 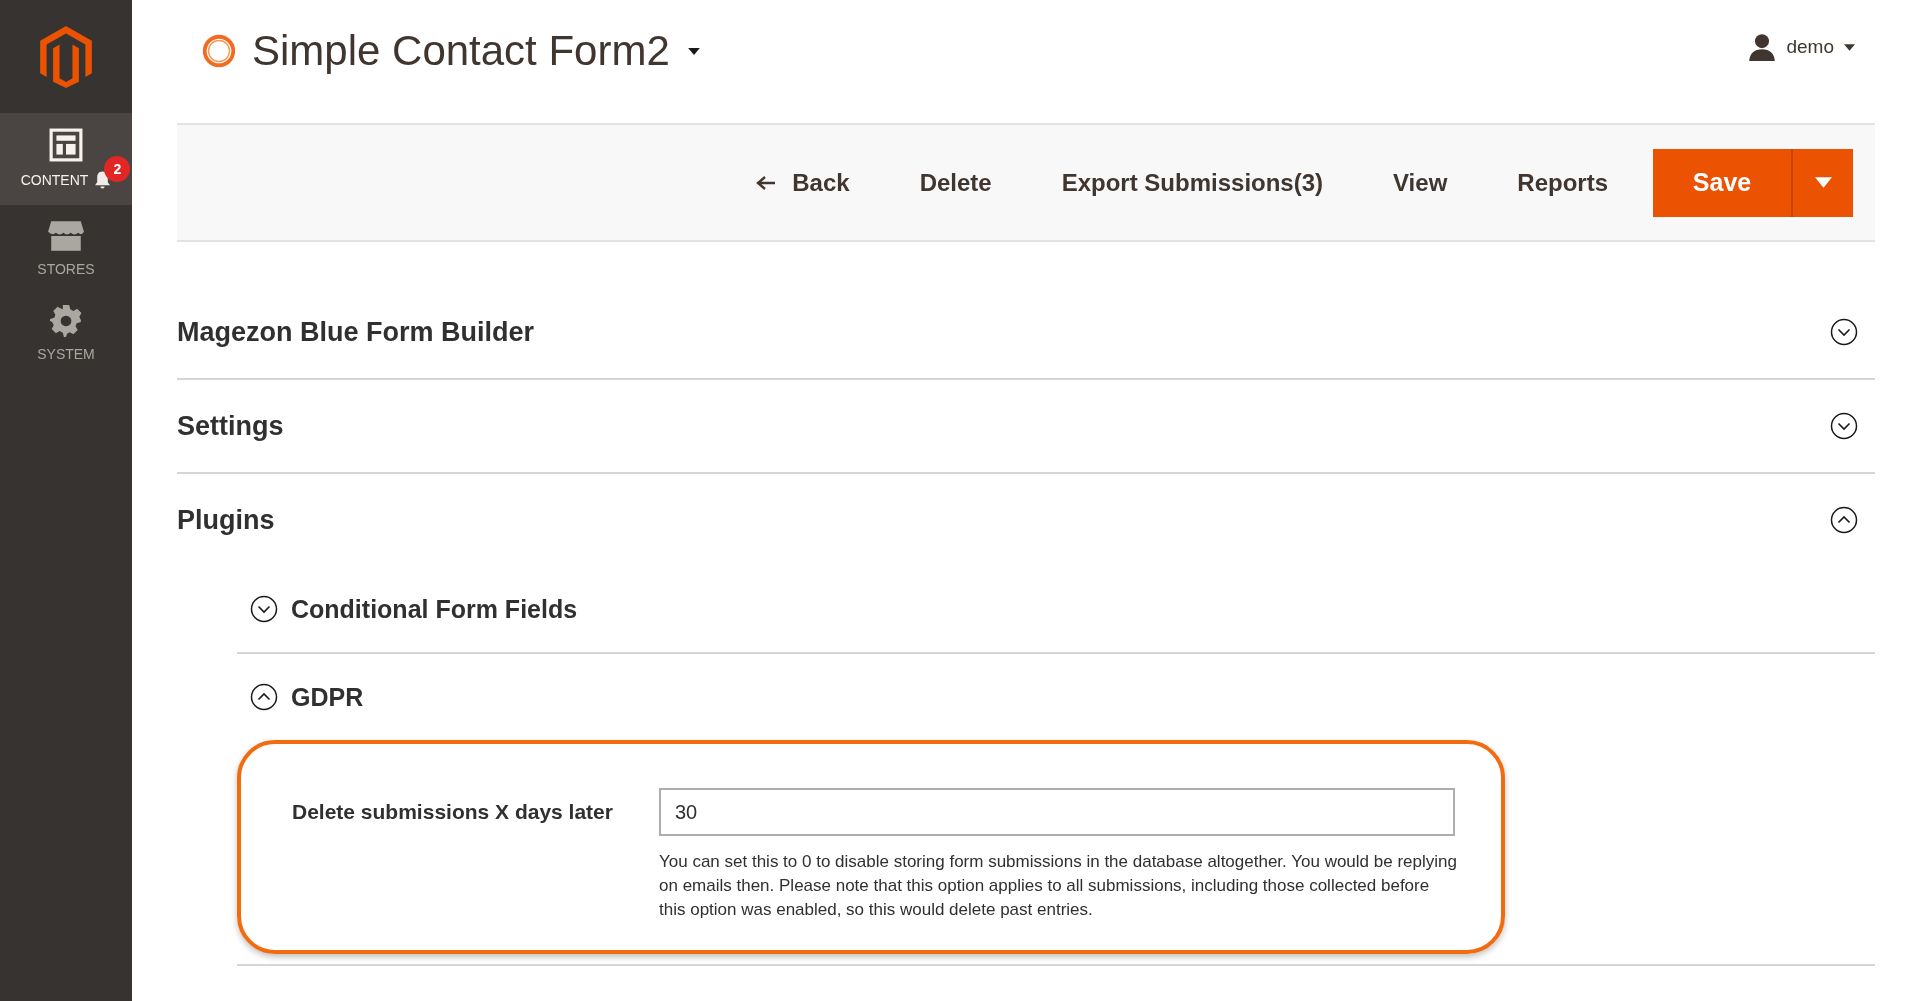 What do you see at coordinates (66, 353) in the screenshot?
I see `sidebar-item-label: SYSTEM` at bounding box center [66, 353].